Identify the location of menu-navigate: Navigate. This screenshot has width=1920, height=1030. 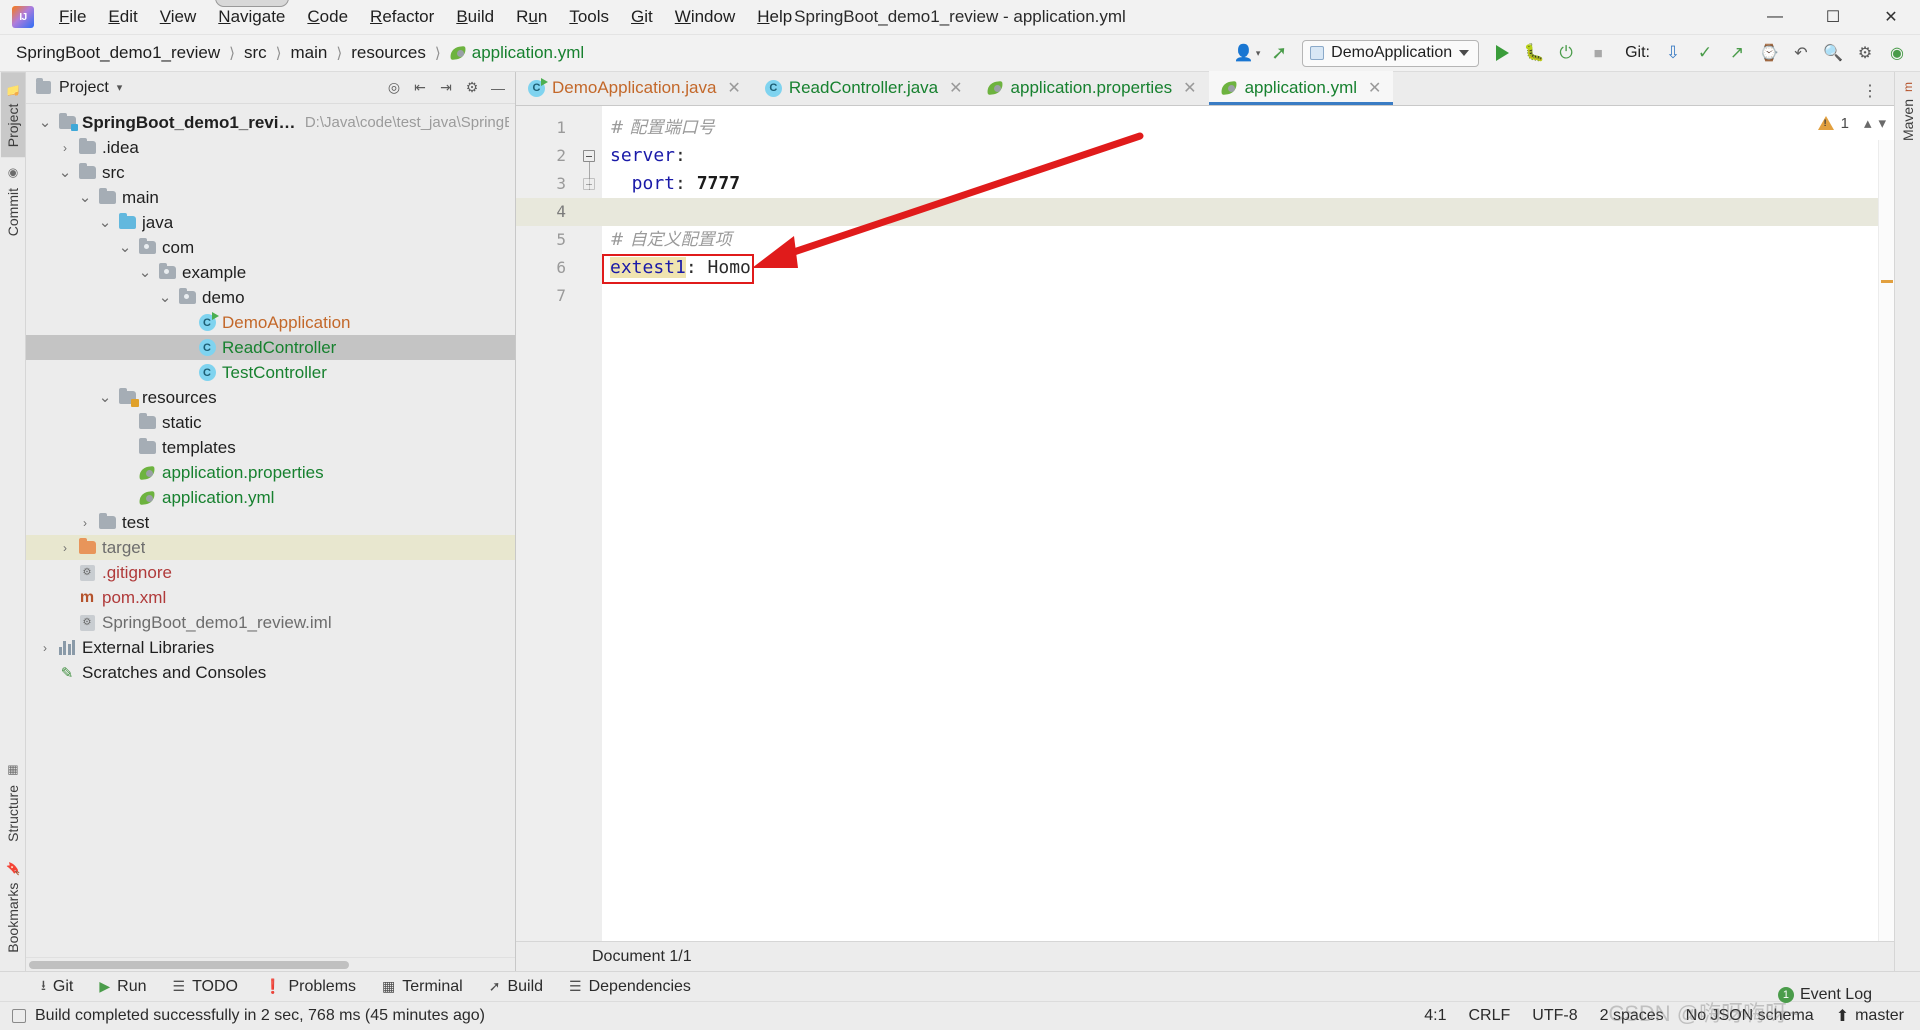
(251, 17).